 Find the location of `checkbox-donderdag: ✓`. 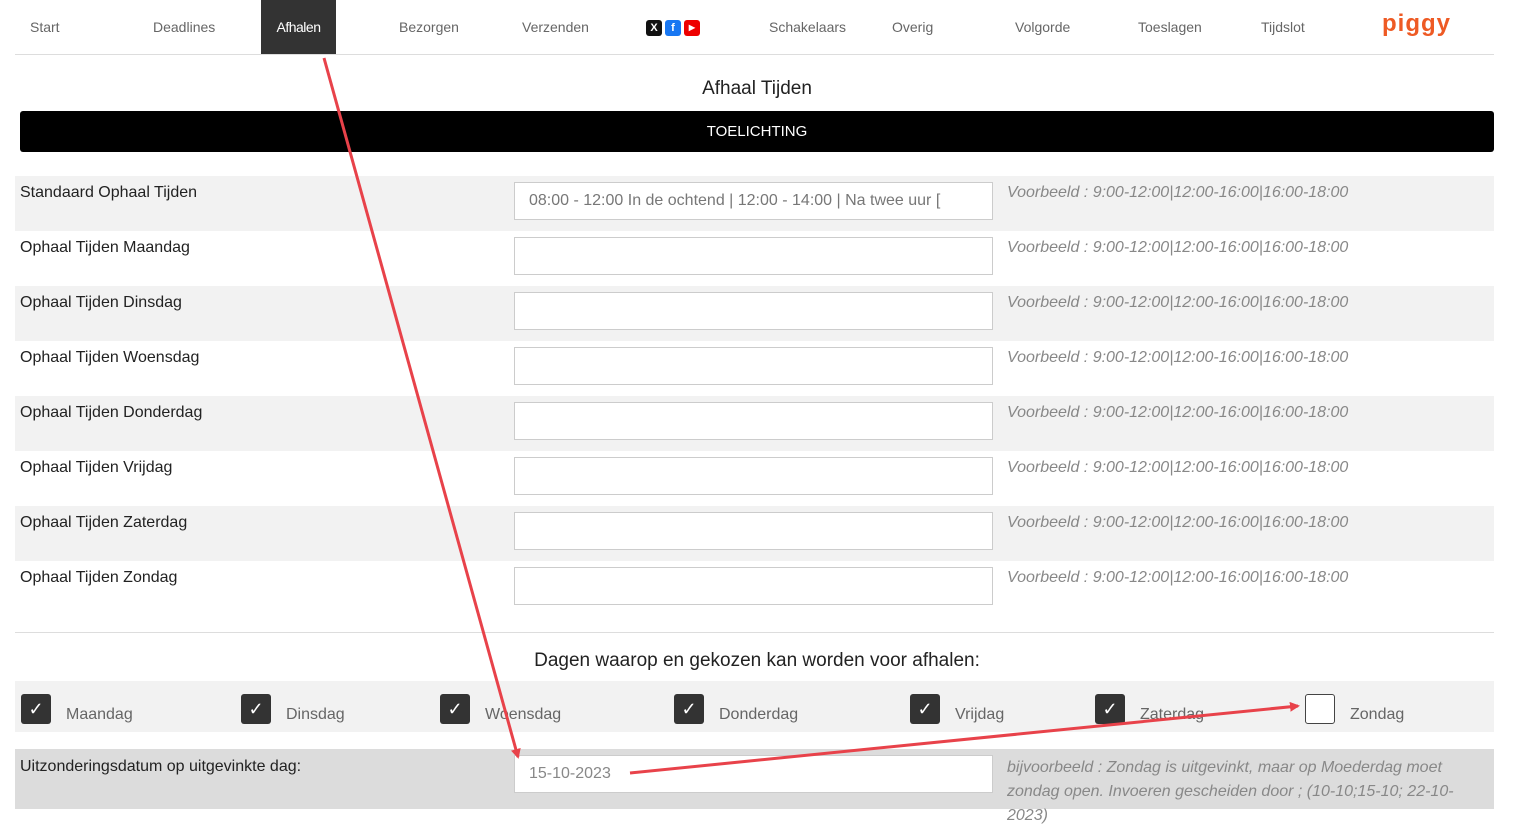

checkbox-donderdag: ✓ is located at coordinates (689, 709).